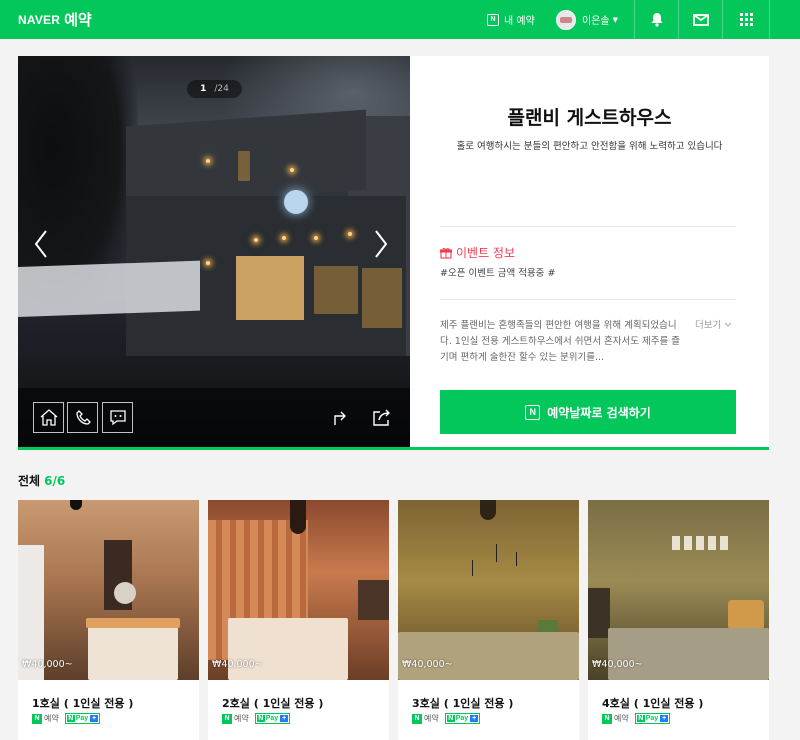 The width and height of the screenshot is (800, 740). What do you see at coordinates (589, 118) in the screenshot?
I see `shop-title: 플랜비 게스트하우스` at bounding box center [589, 118].